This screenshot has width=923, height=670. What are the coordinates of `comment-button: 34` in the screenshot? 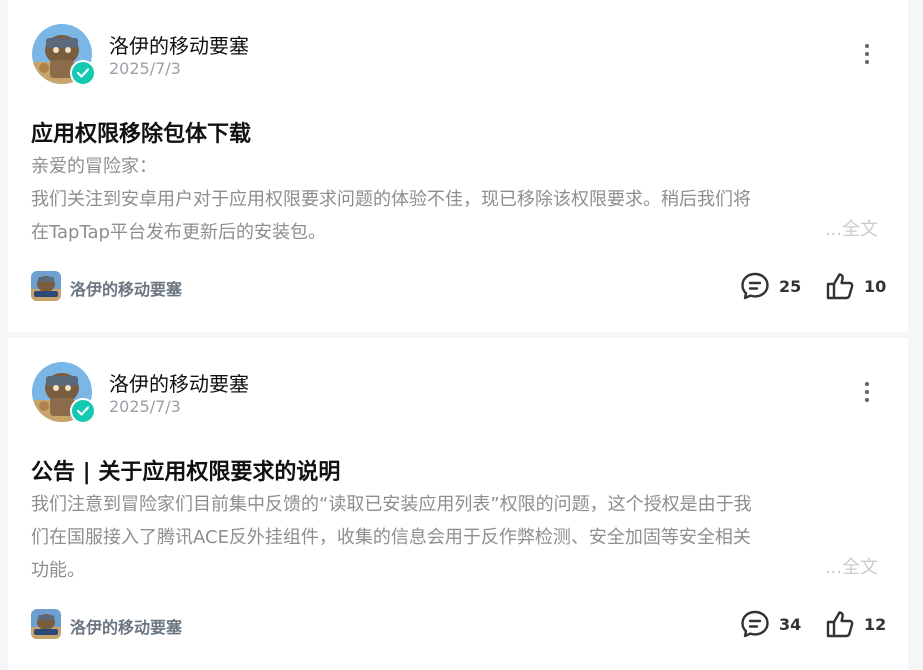 It's located at (770, 624).